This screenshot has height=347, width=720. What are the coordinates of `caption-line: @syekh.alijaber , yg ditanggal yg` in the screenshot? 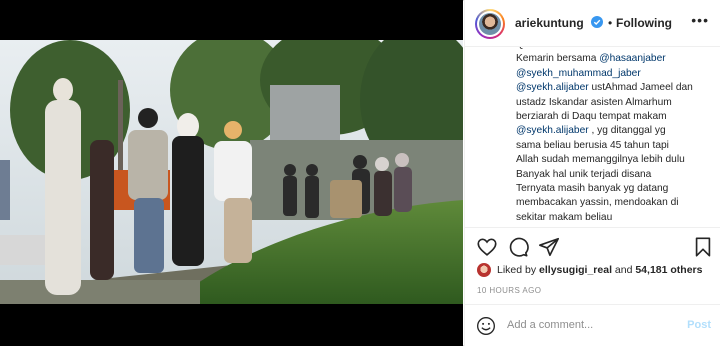 It's located at (614, 131).